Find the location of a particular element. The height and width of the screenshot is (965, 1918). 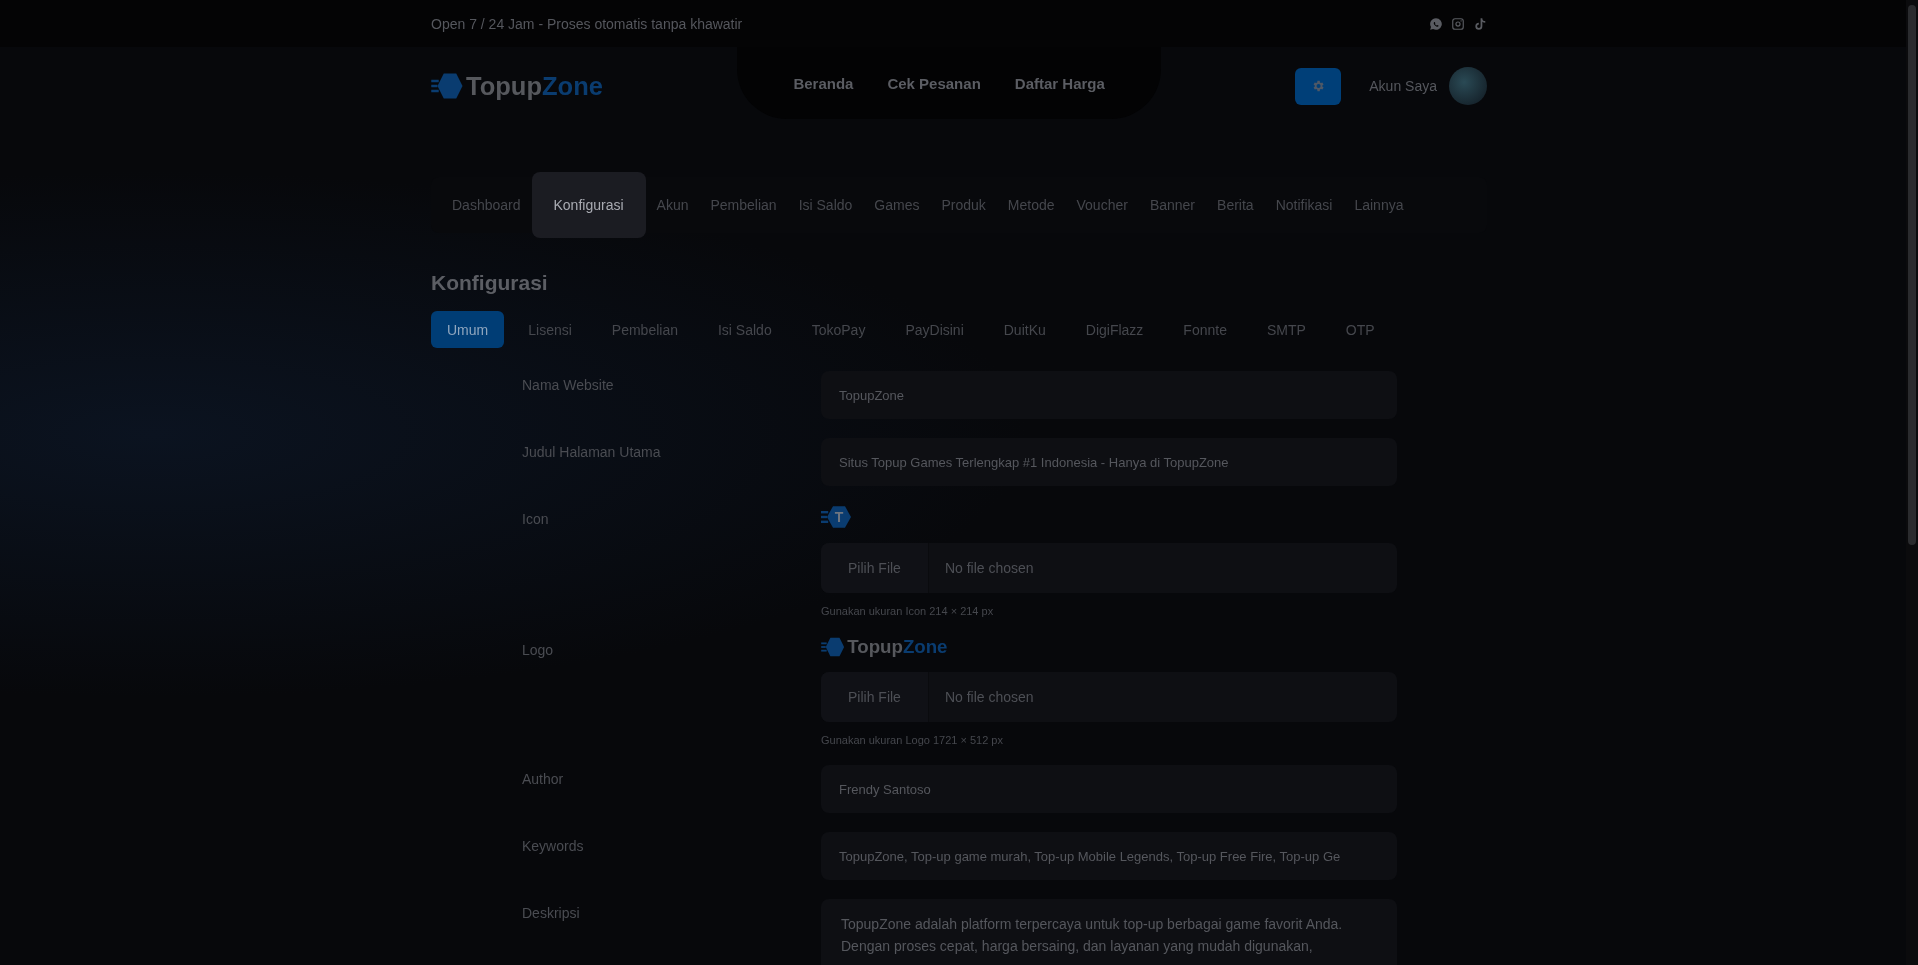

nav-link: Beranda is located at coordinates (823, 83).